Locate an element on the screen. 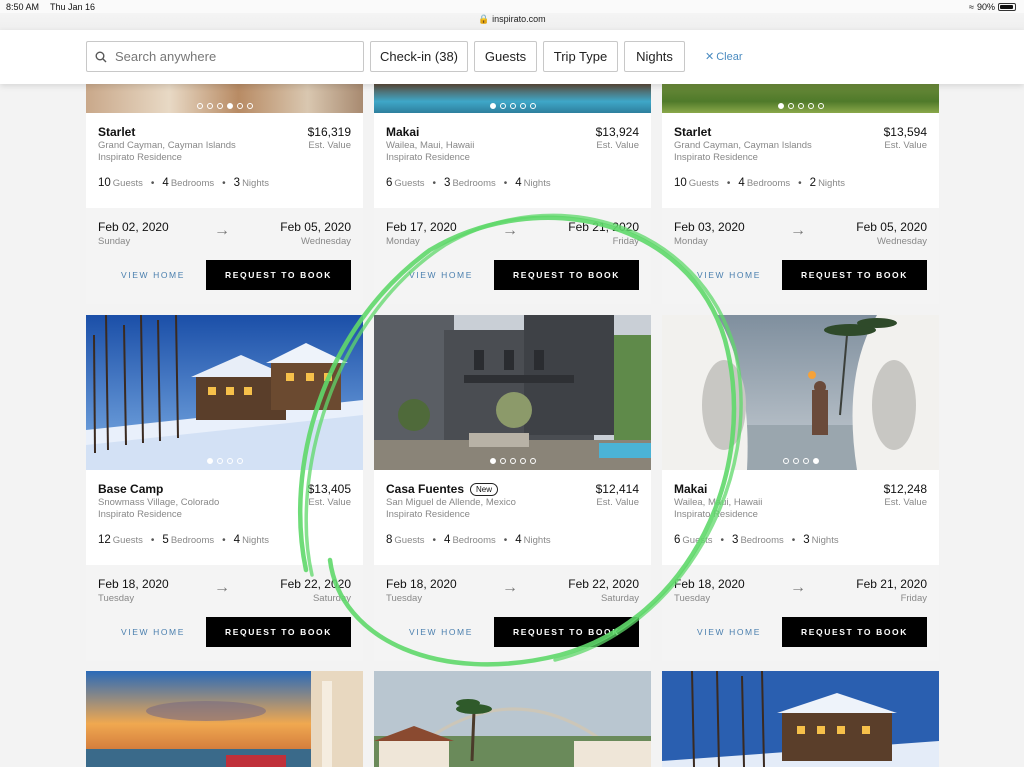 The width and height of the screenshot is (1024, 767). search-input is located at coordinates (235, 56).